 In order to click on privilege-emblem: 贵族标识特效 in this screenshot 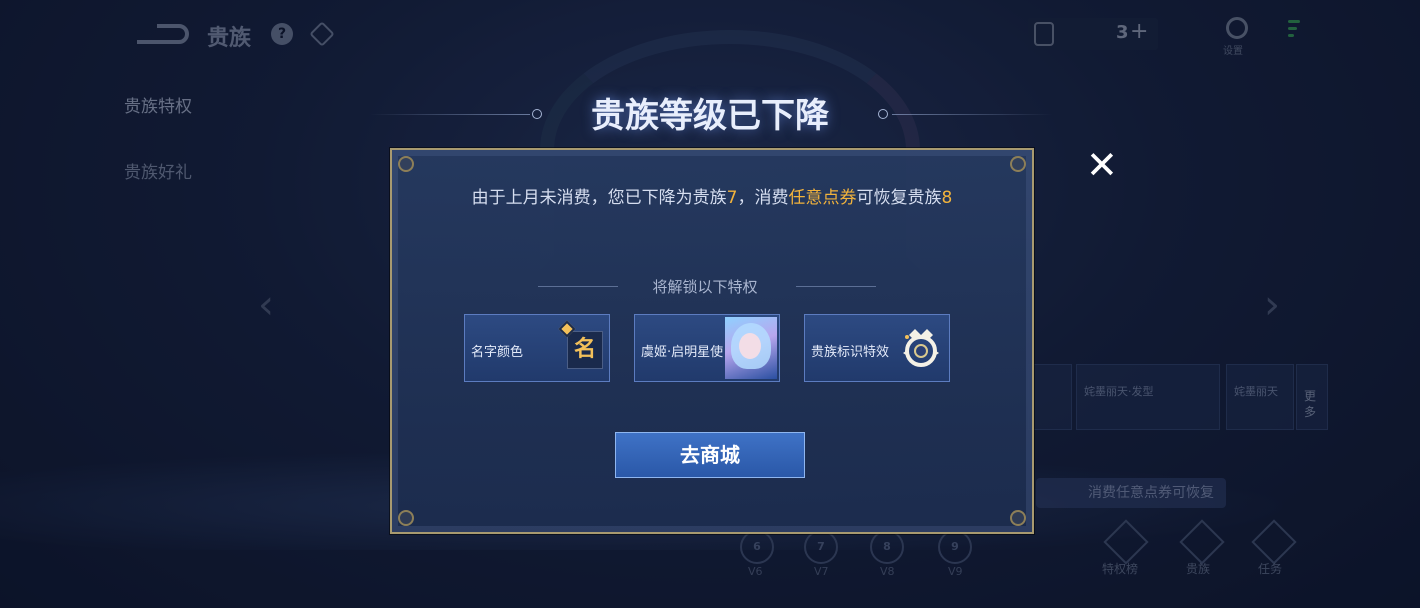, I will do `click(877, 348)`.